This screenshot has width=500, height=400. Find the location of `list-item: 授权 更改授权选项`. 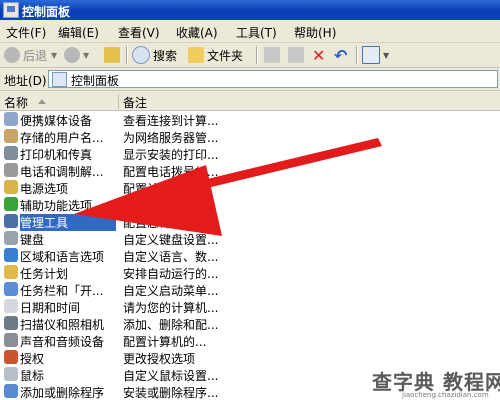

list-item: 授权 更改授权选项 is located at coordinates (250, 357).